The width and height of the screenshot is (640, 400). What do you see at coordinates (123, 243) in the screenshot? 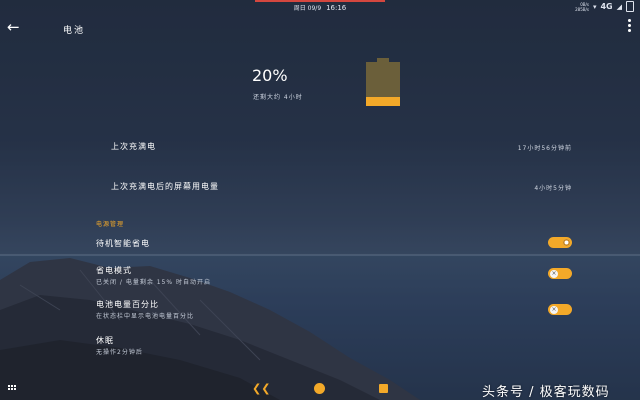
I see `setting-label: 待机智能省电` at bounding box center [123, 243].